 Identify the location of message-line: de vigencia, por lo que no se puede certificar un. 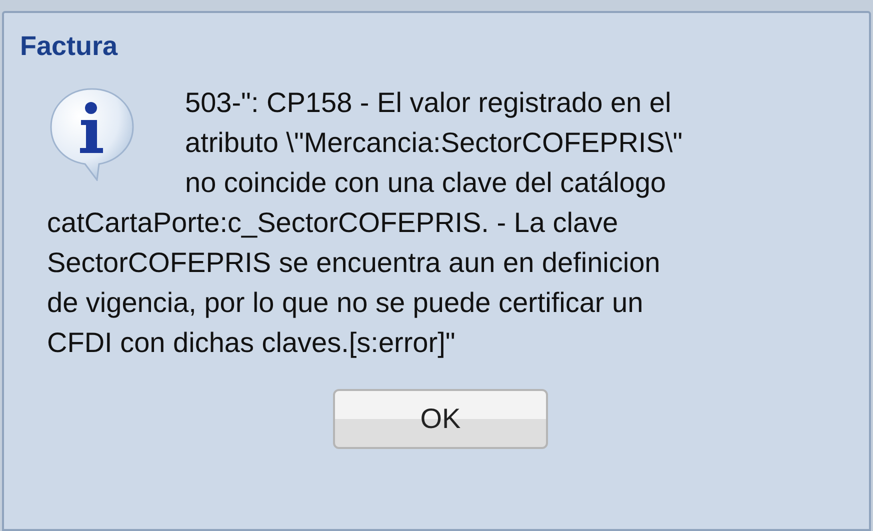
(345, 303).